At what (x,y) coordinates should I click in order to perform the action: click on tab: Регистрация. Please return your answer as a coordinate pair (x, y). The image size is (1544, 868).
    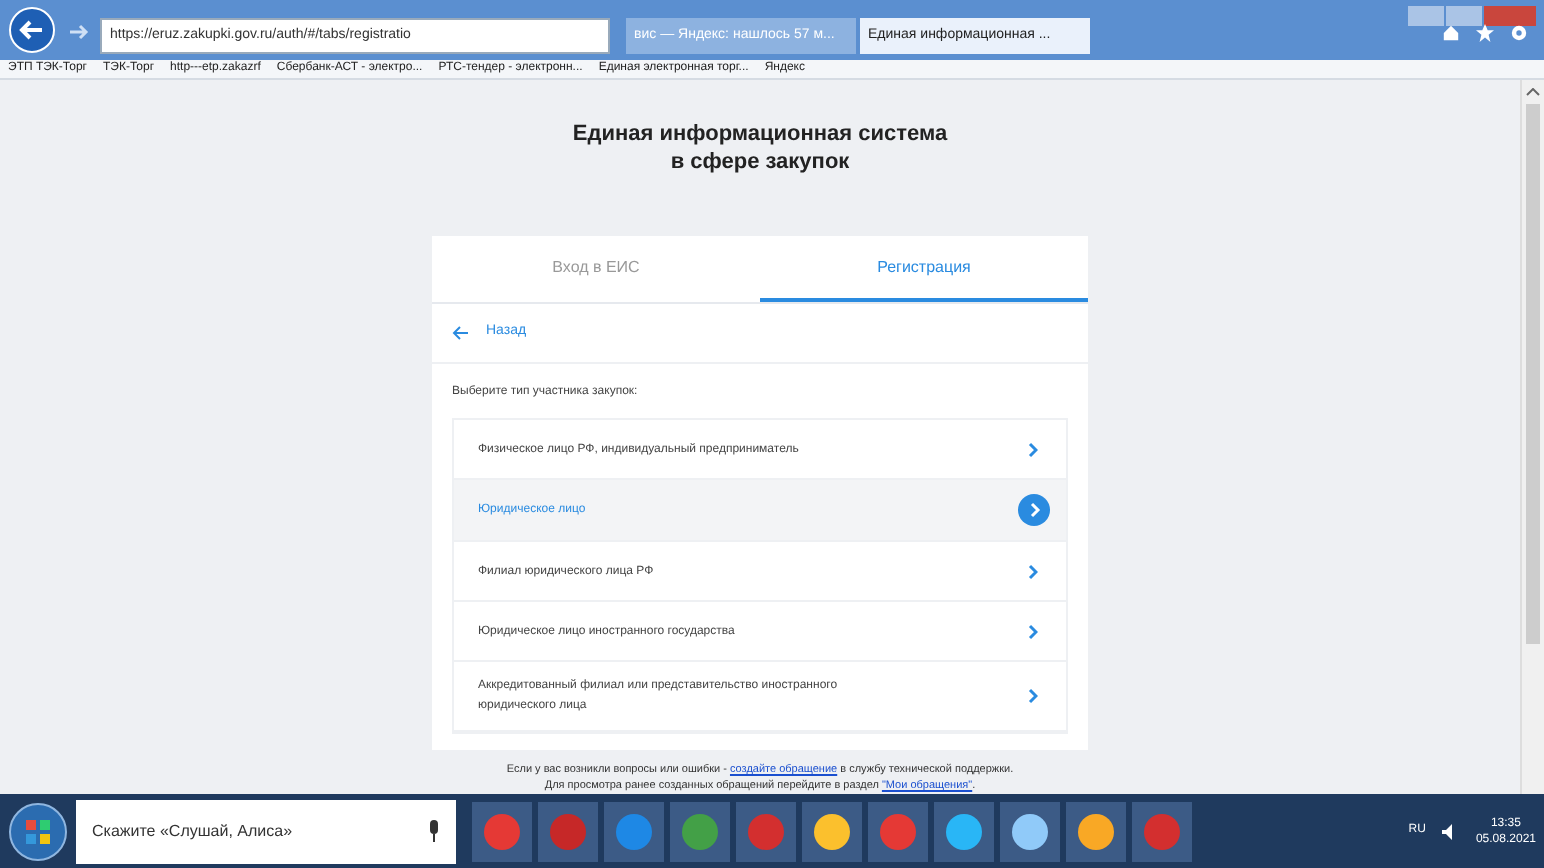
    Looking at the image, I should click on (924, 269).